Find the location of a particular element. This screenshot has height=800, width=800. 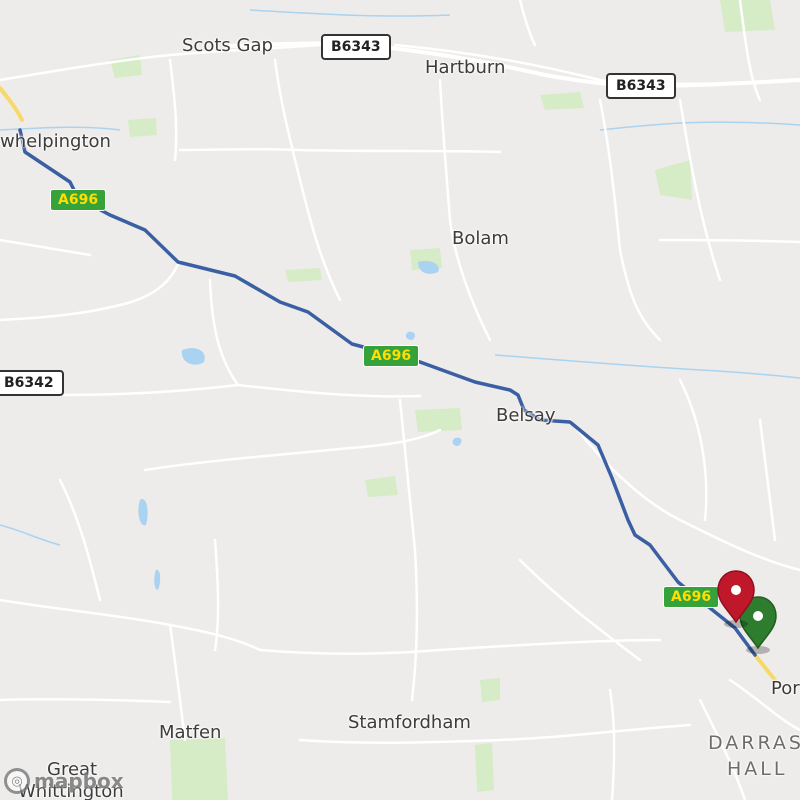

mapbox-logo-text: mapbox is located at coordinates (79, 781).